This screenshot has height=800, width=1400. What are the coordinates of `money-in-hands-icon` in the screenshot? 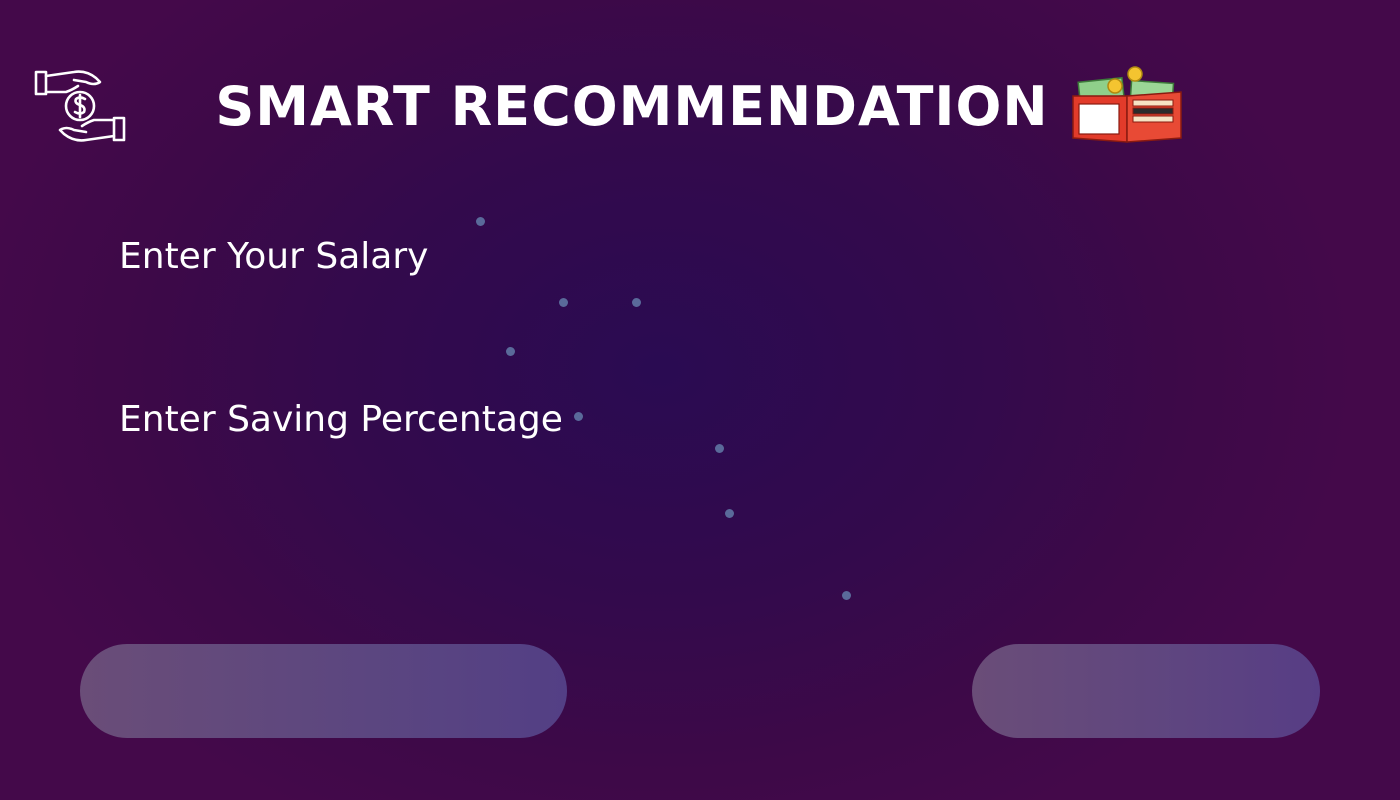 It's located at (80, 106).